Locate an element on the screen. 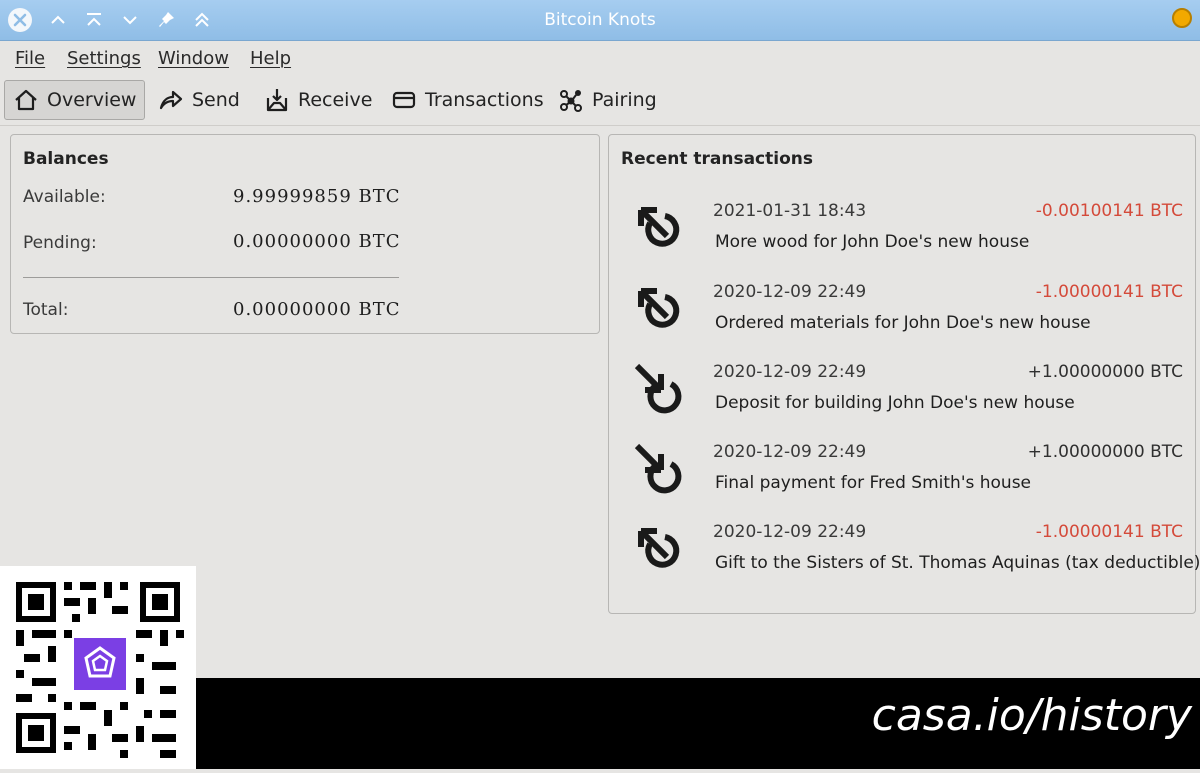 This screenshot has height=773, width=1200. available-label: Available: is located at coordinates (64, 197).